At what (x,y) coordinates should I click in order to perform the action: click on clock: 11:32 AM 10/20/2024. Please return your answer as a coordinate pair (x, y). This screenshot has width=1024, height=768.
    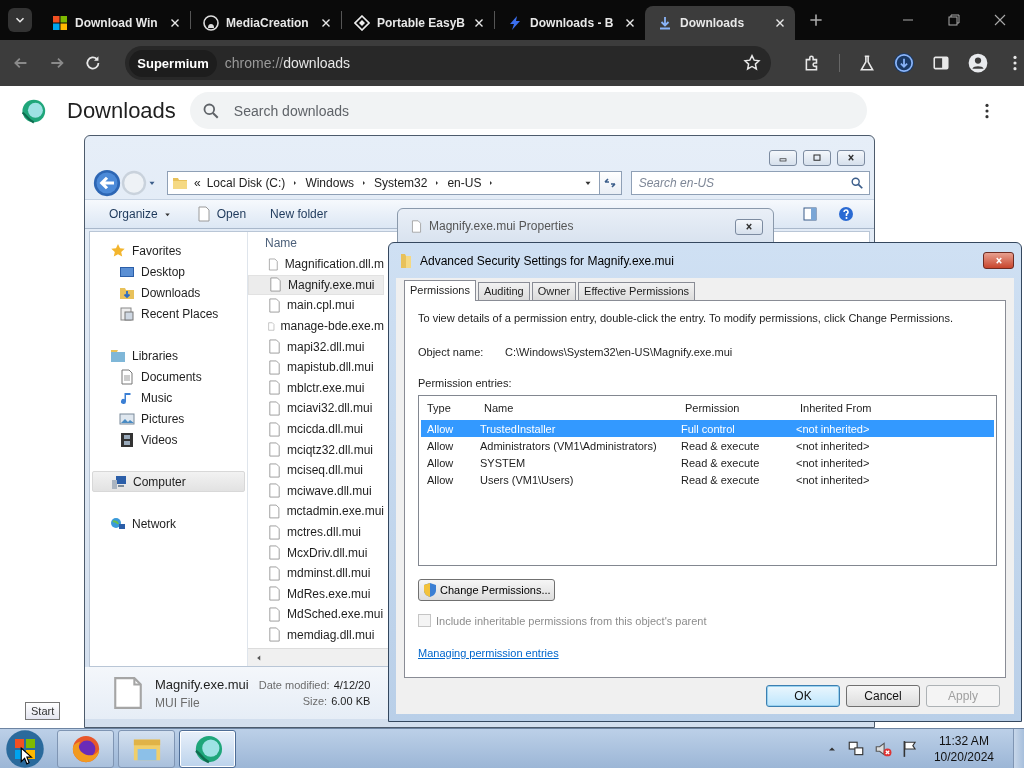
    Looking at the image, I should click on (963, 748).